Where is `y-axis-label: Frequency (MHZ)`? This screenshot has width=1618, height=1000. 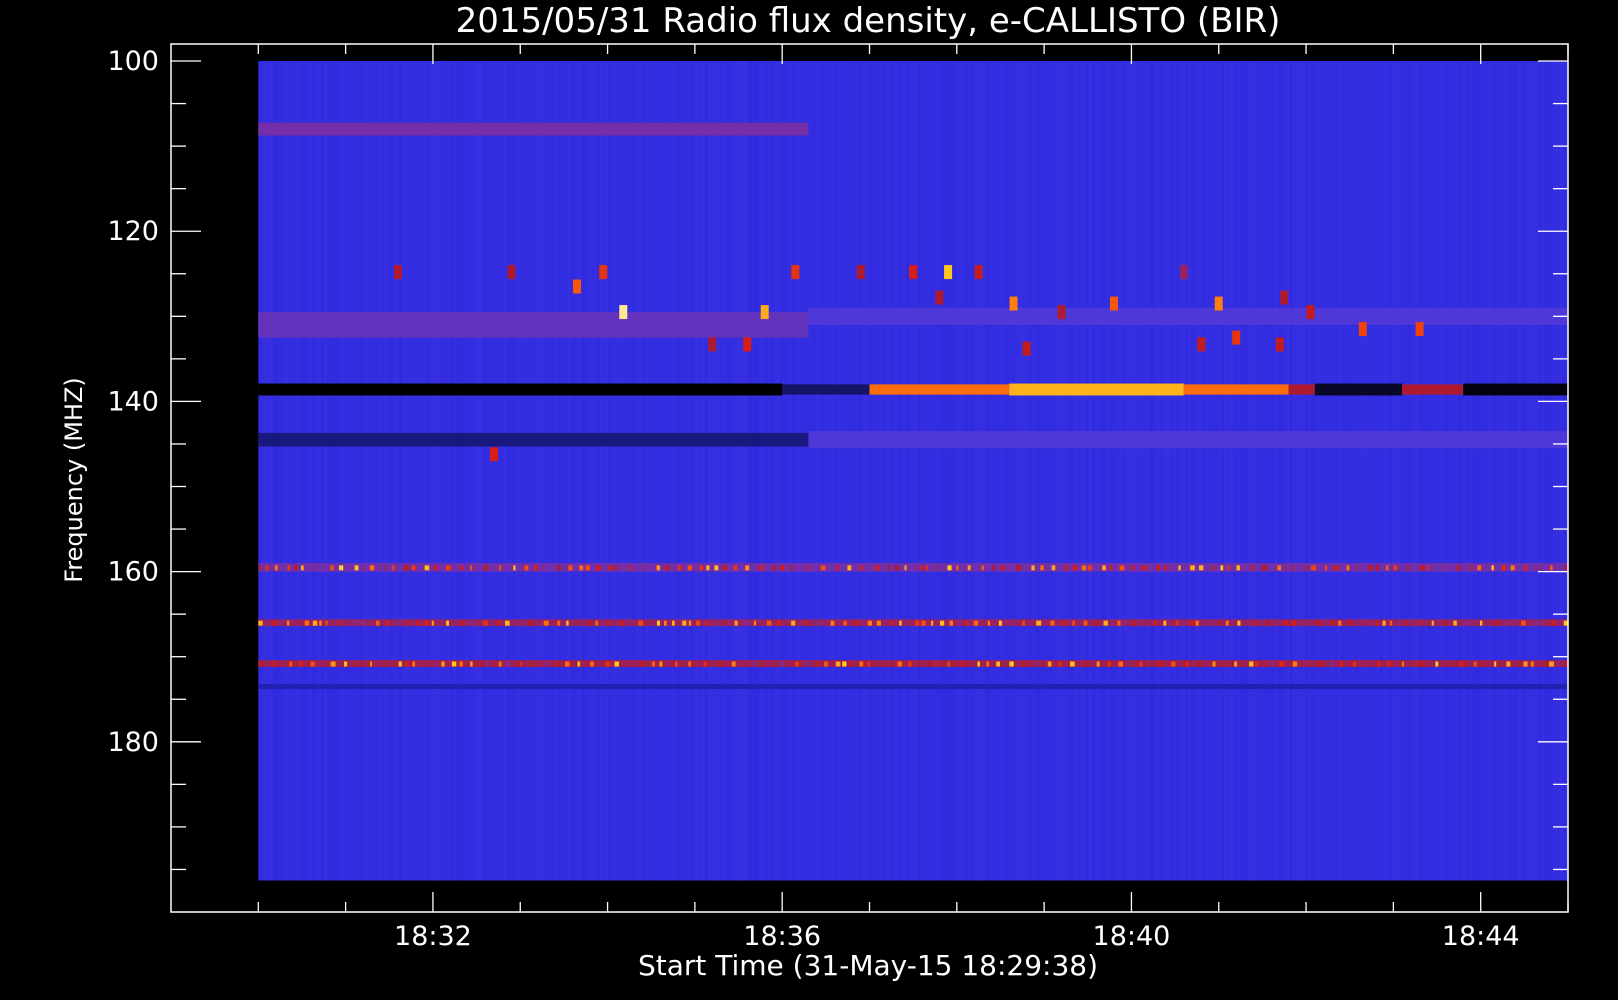
y-axis-label: Frequency (MHZ) is located at coordinates (74, 480).